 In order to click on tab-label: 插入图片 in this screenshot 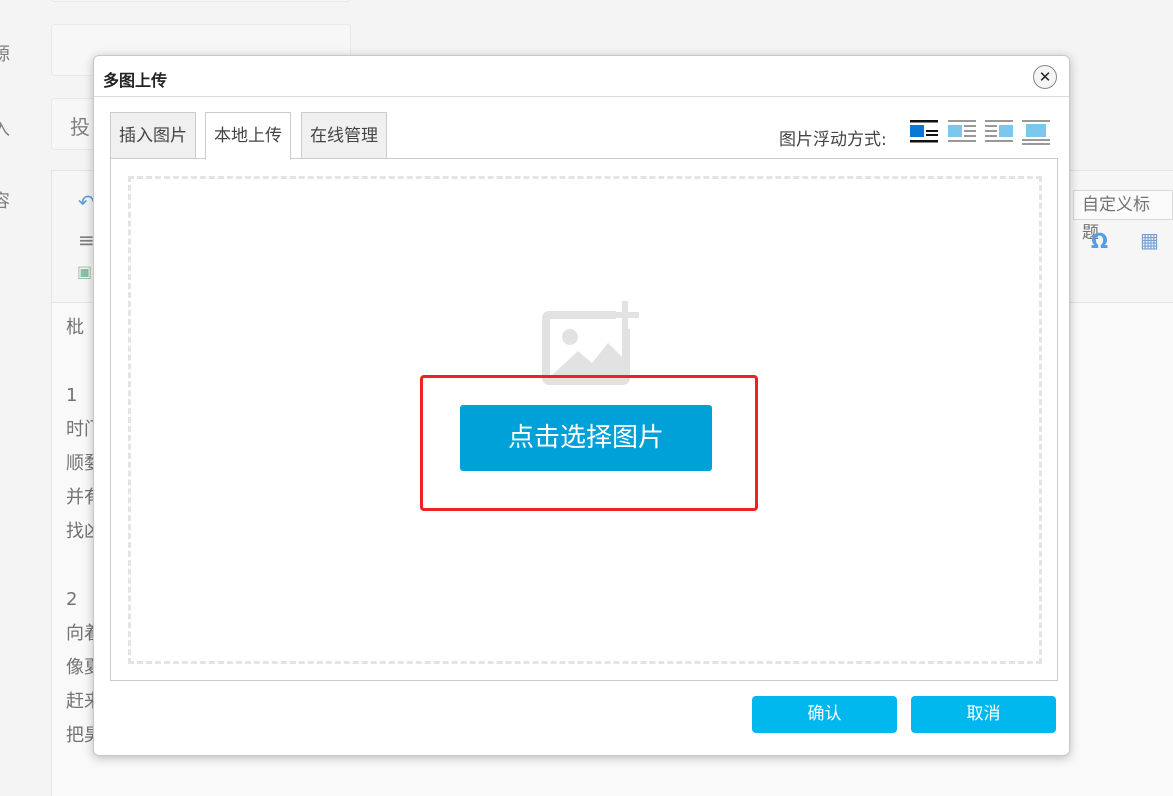, I will do `click(153, 136)`.